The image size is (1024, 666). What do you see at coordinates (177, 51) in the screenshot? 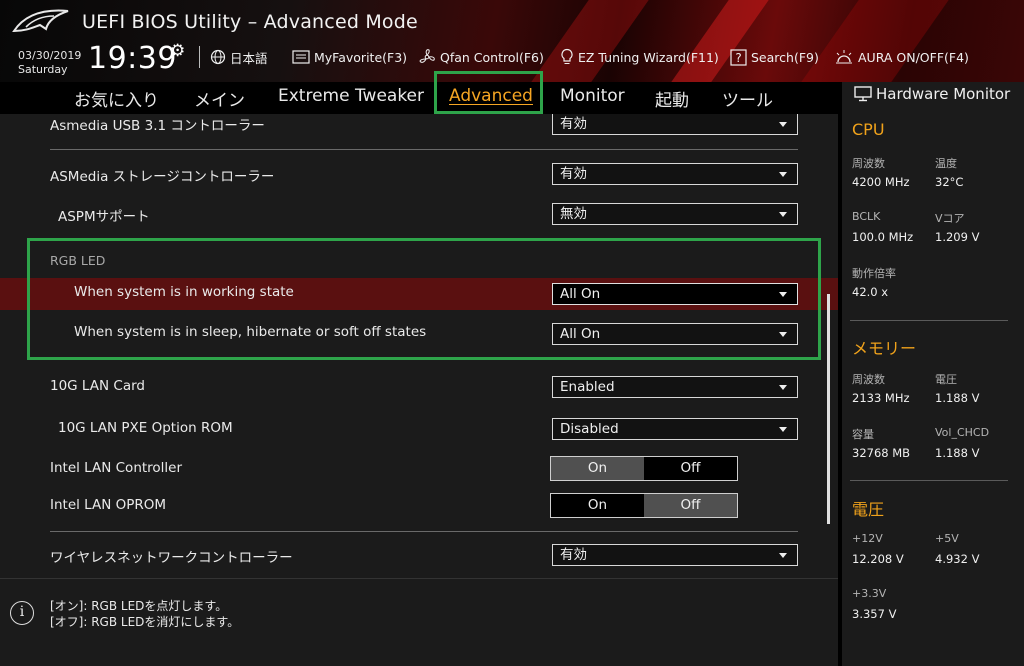
I see `clock-settings-gear-icon: ⚙` at bounding box center [177, 51].